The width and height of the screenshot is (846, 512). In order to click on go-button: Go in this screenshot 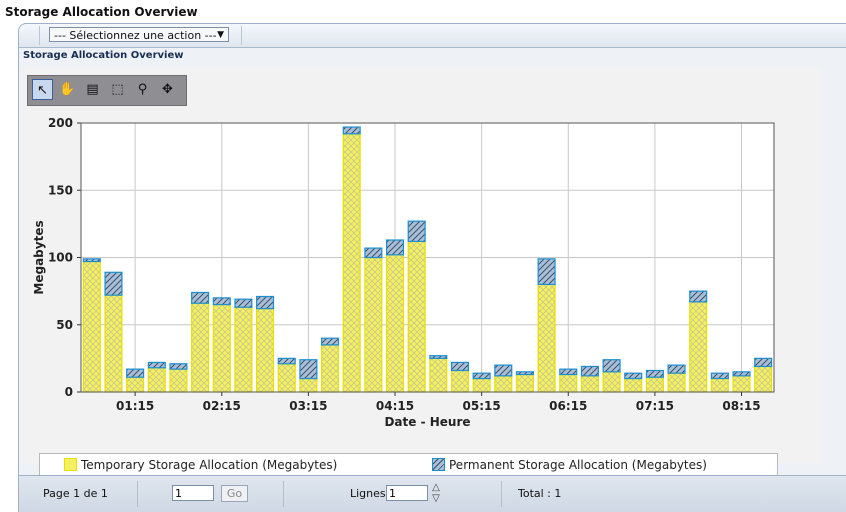, I will do `click(234, 493)`.